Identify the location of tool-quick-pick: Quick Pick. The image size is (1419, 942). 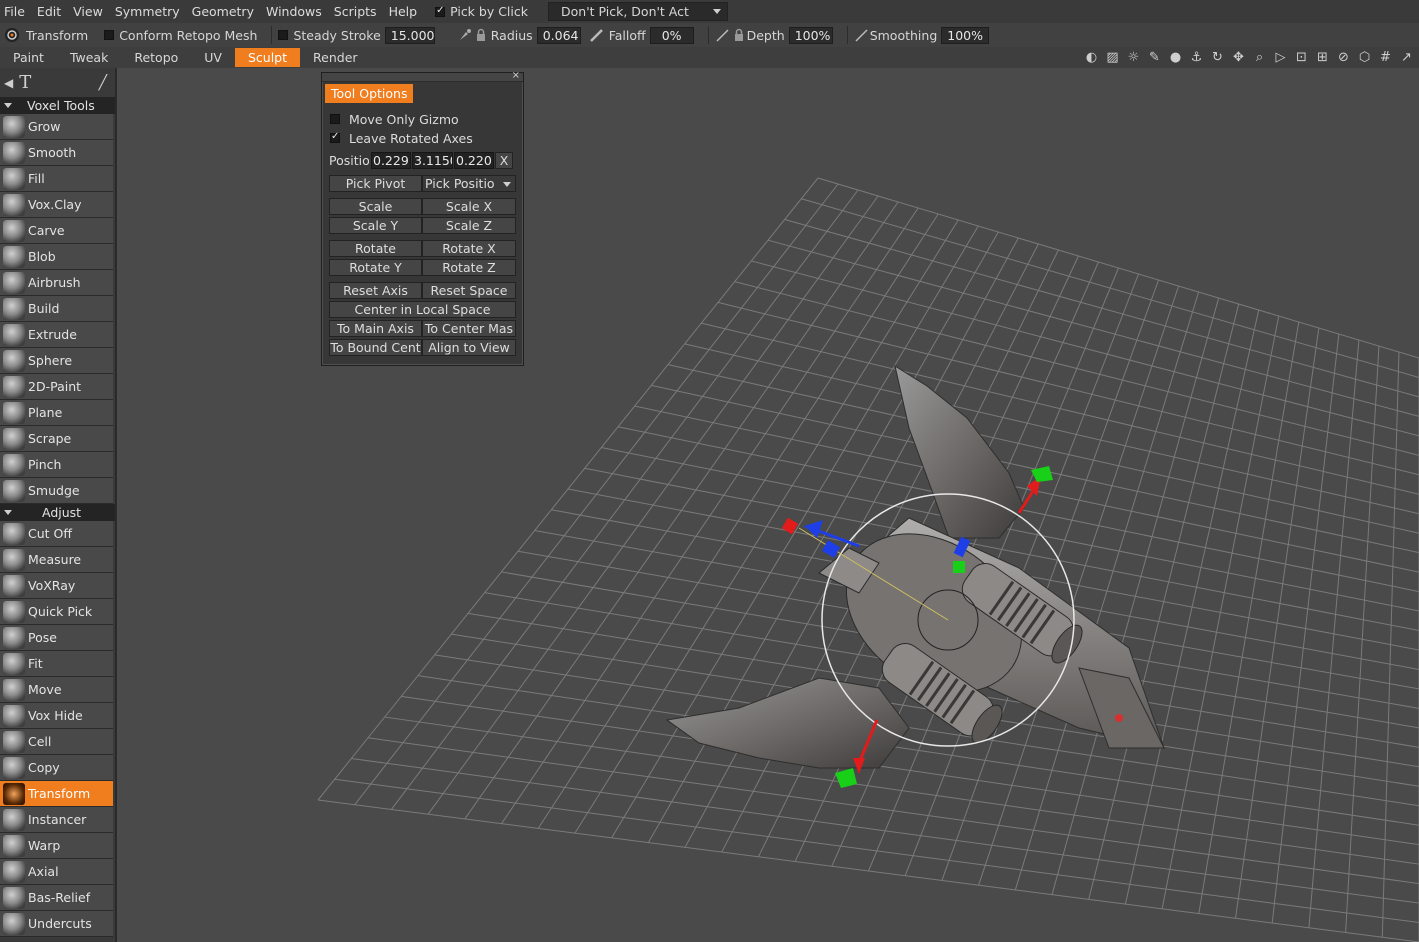
(56, 612).